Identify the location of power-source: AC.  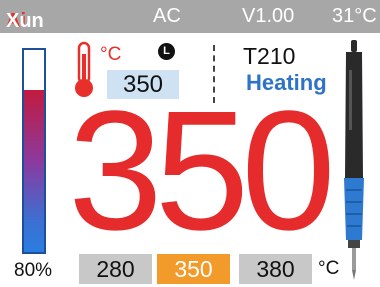
(167, 16).